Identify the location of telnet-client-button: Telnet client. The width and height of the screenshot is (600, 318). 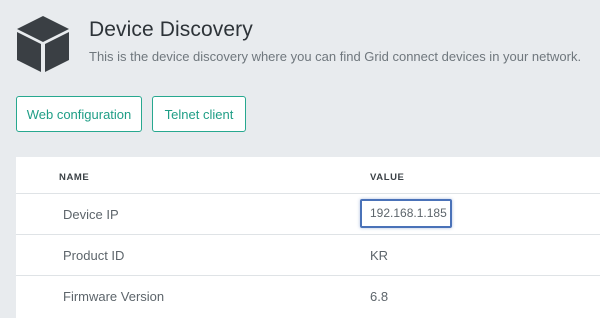
(199, 114).